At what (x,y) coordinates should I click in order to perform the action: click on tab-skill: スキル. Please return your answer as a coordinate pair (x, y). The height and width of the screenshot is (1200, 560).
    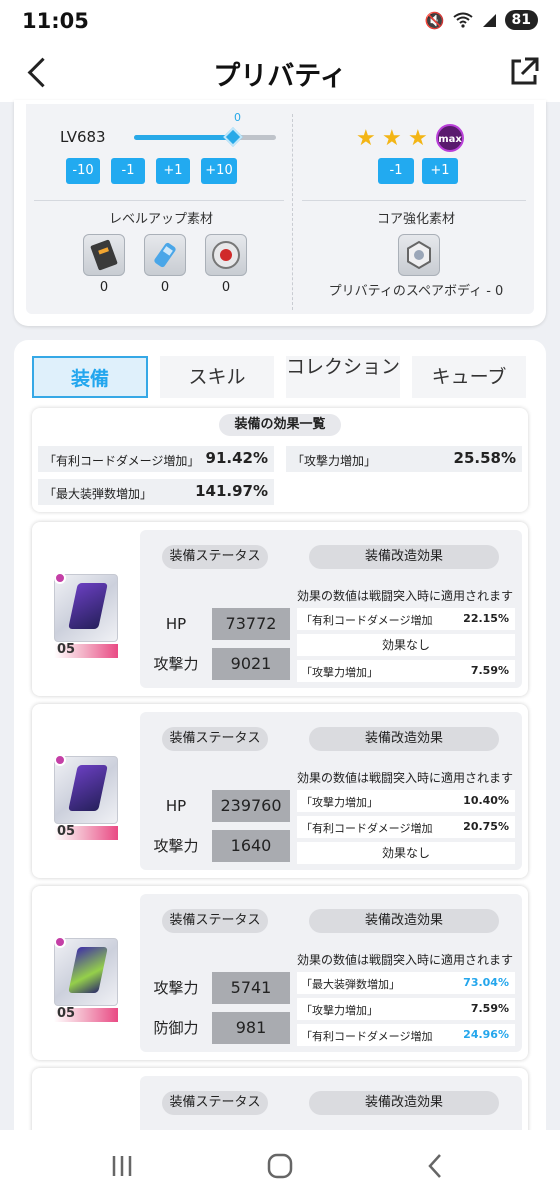
    Looking at the image, I should click on (217, 377).